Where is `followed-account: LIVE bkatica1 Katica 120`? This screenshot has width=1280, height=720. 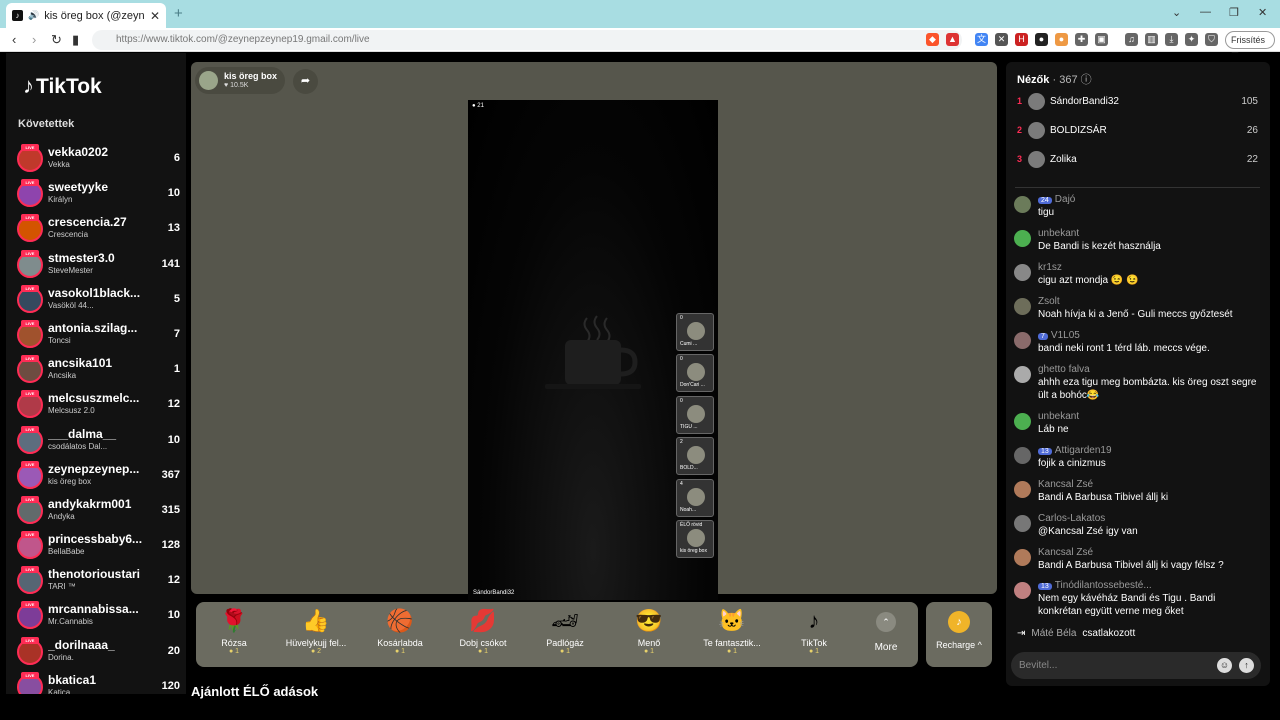 followed-account: LIVE bkatica1 Katica 120 is located at coordinates (100, 682).